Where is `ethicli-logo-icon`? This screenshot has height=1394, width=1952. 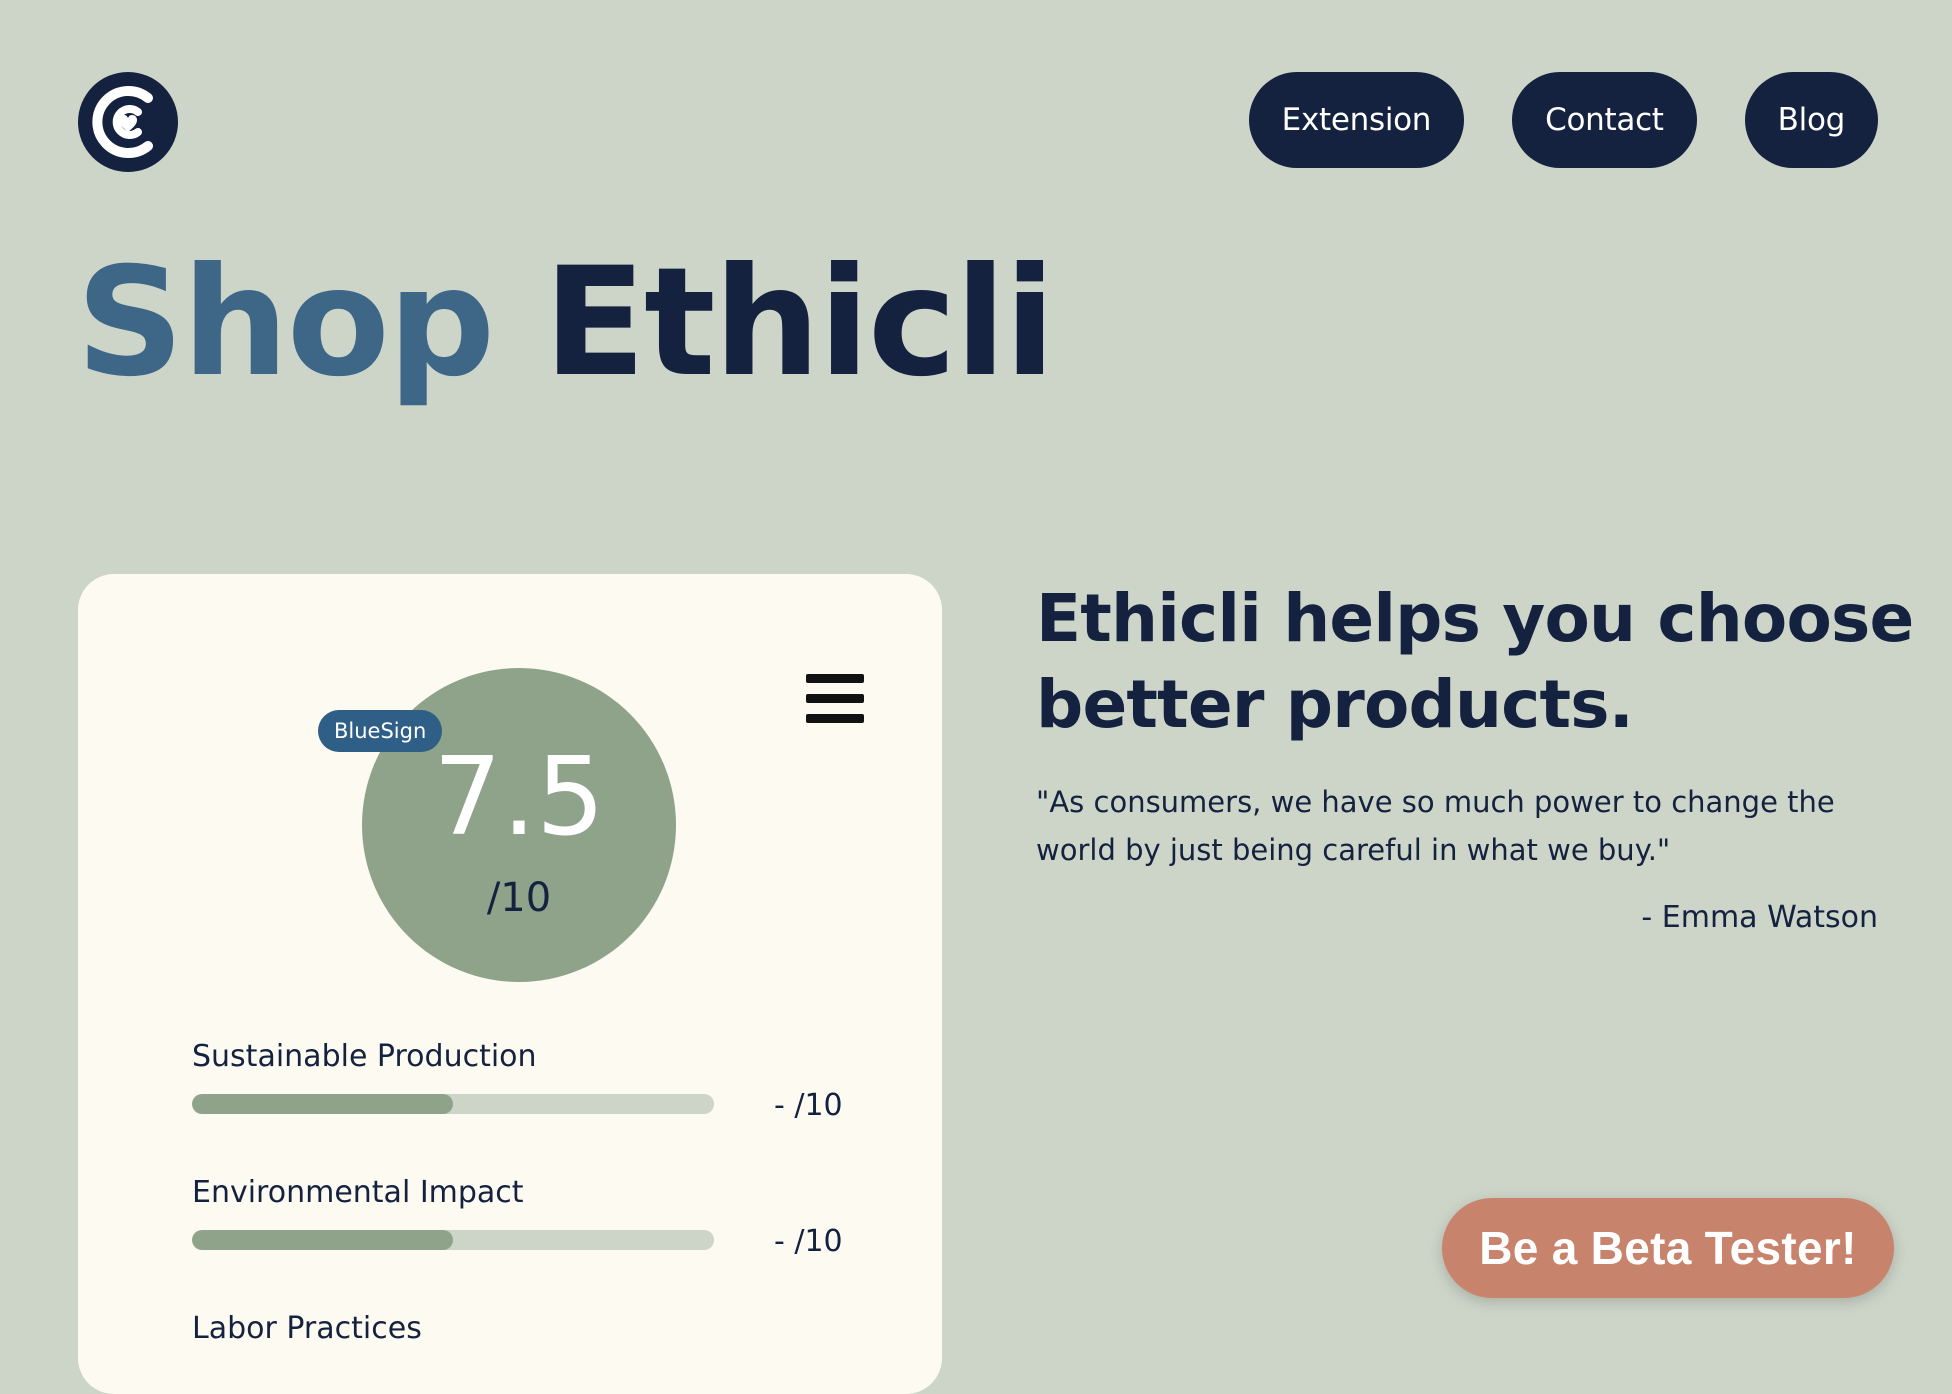
ethicli-logo-icon is located at coordinates (128, 122).